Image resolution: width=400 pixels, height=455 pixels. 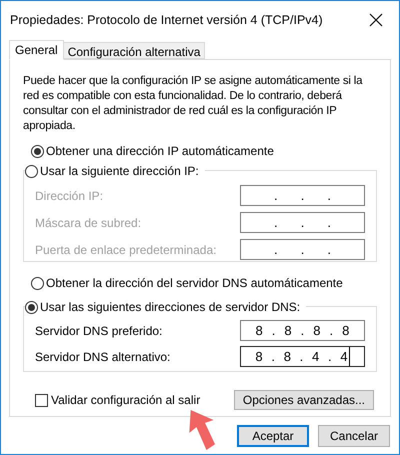 I want to click on description-text: Puede hacer que la configuración IP se asigne automáticamente si la red es compatible con esta funcionalidad. De lo contrario, deberá consultar con el administrador de red cuál es la configuración IP apropiada., so click(x=193, y=104).